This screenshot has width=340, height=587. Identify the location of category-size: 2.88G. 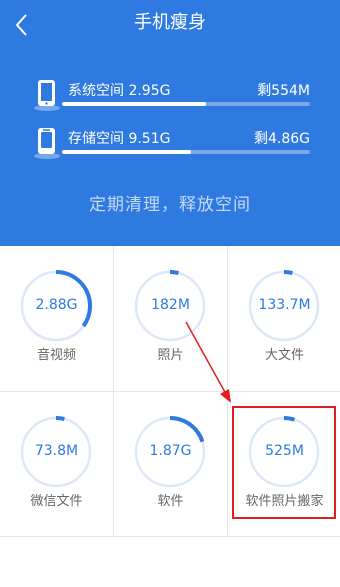
(56, 305).